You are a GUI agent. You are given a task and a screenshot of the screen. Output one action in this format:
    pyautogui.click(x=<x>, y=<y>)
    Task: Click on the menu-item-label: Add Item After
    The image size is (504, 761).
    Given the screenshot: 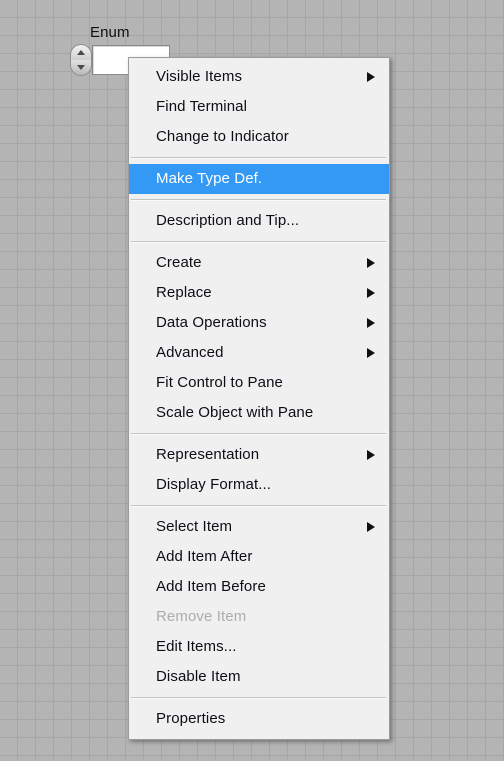 What is the action you would take?
    pyautogui.click(x=204, y=556)
    